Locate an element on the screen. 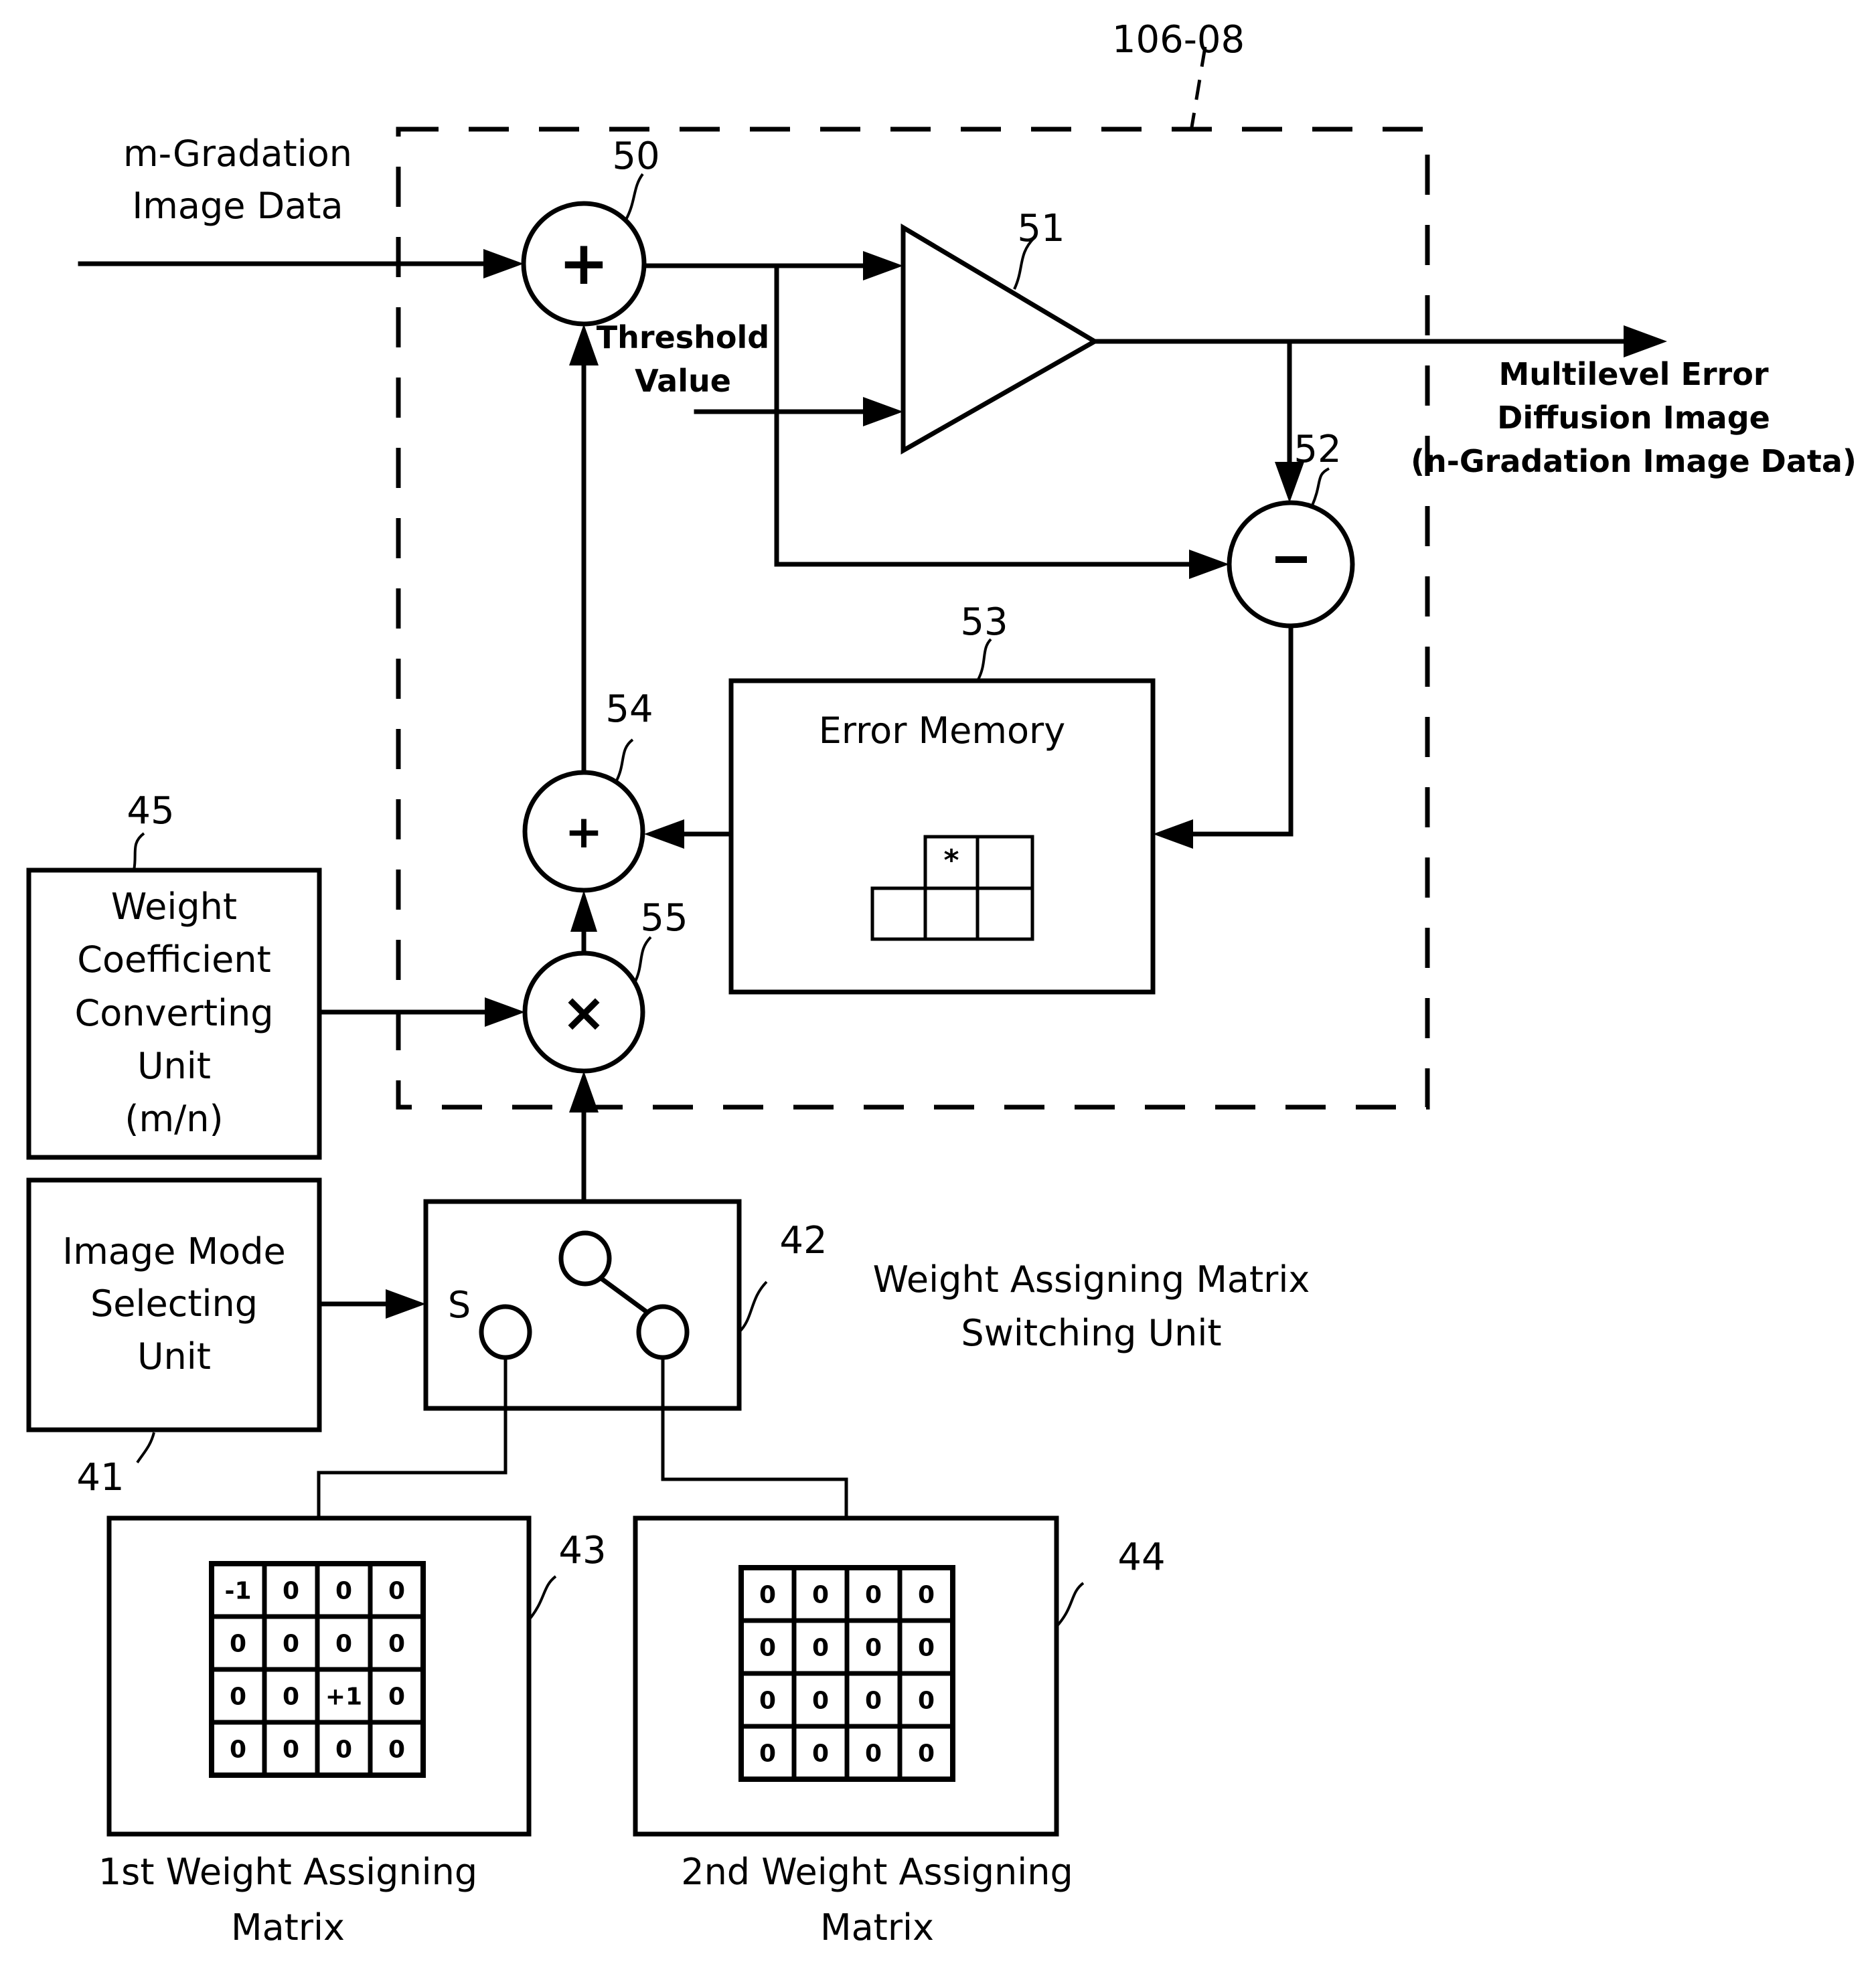 The image size is (1876, 1978). error-memory-53: Error Memory 53 * is located at coordinates (942, 797).